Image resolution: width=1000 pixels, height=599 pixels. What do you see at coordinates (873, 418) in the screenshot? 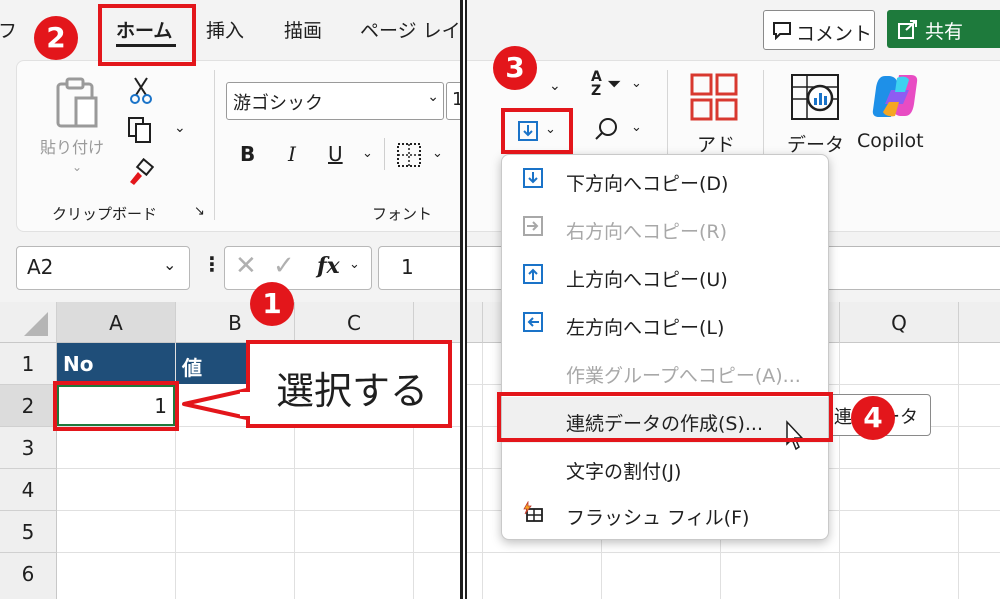
I see `step-badge-4: 4` at bounding box center [873, 418].